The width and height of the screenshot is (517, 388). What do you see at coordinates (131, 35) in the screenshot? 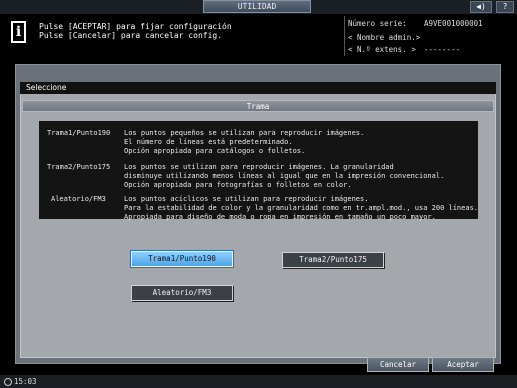
I see `message-line-2: Pulse [Cancelar] para cancelar config.` at bounding box center [131, 35].